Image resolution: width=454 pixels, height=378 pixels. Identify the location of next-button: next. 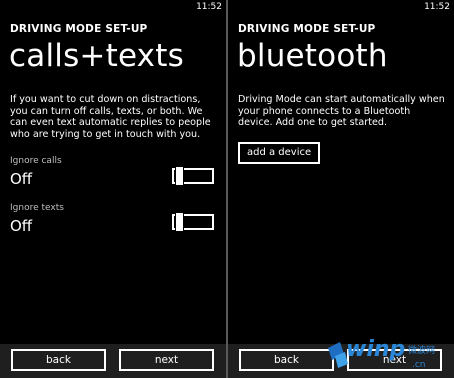
(166, 360).